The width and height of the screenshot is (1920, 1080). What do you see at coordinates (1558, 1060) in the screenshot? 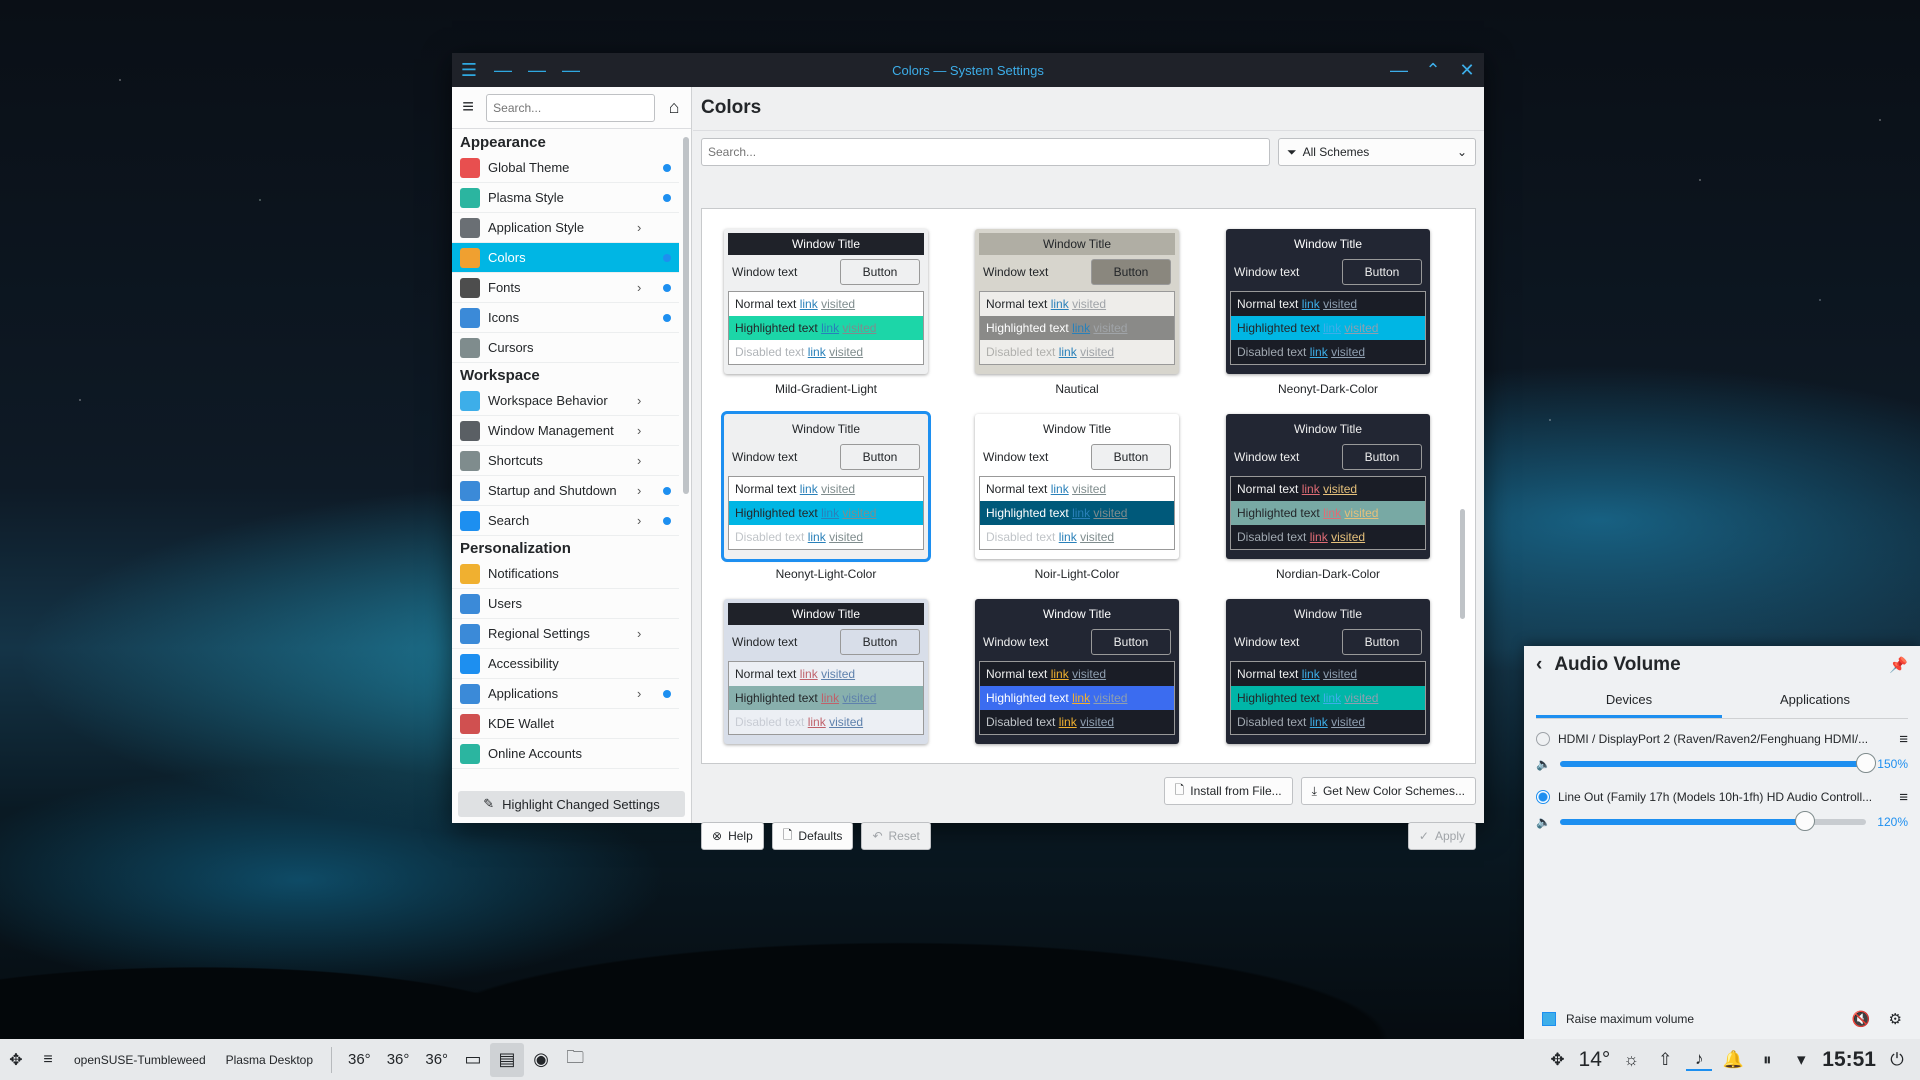
I see `network-icon: ✥` at bounding box center [1558, 1060].